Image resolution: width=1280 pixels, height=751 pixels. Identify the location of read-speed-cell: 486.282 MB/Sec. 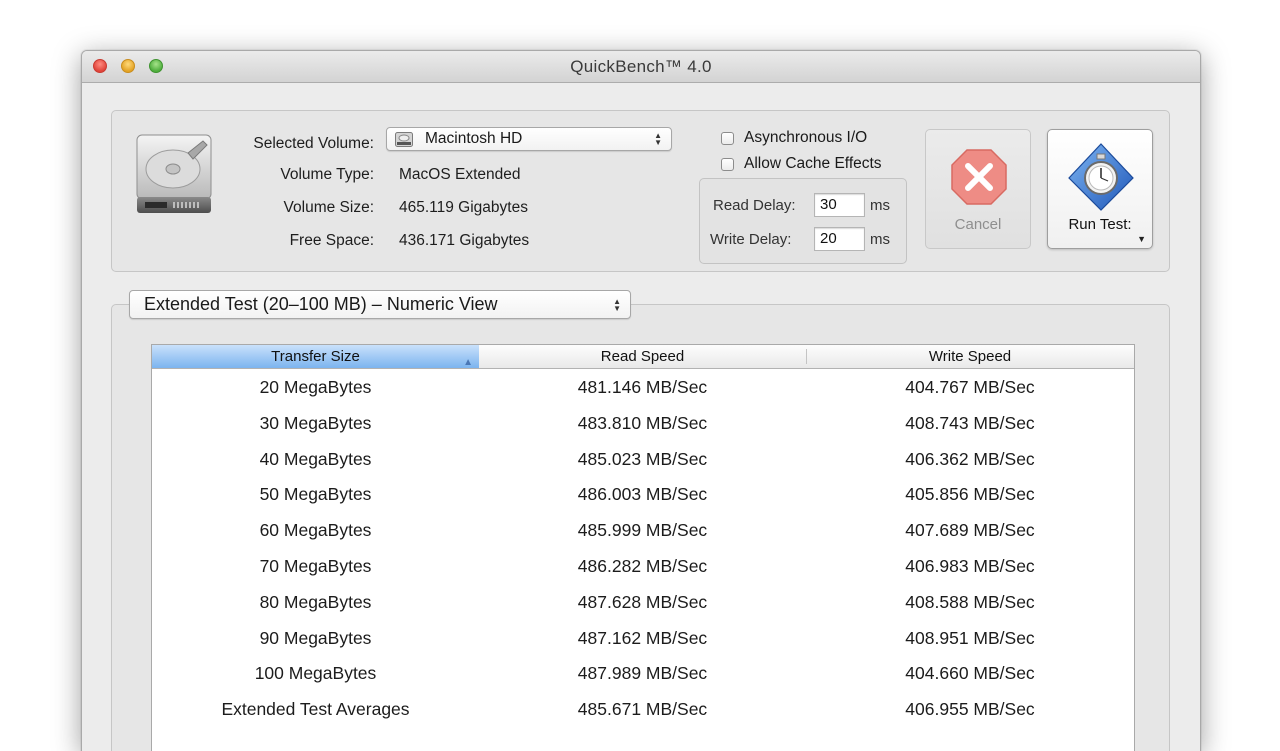
(642, 566).